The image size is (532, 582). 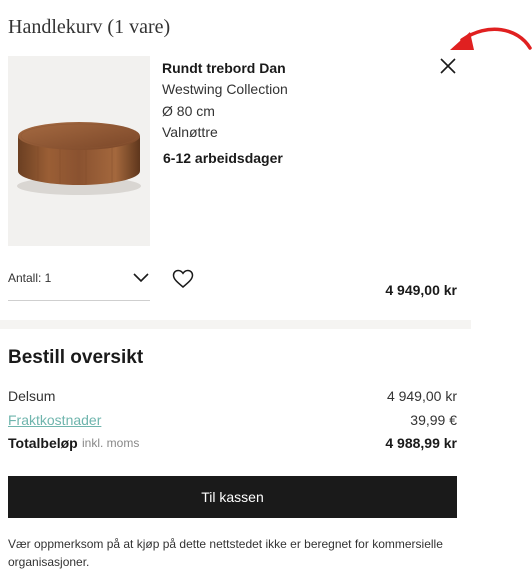 I want to click on subtotal-row: Delsum 4 949,00 kr, so click(x=232, y=398).